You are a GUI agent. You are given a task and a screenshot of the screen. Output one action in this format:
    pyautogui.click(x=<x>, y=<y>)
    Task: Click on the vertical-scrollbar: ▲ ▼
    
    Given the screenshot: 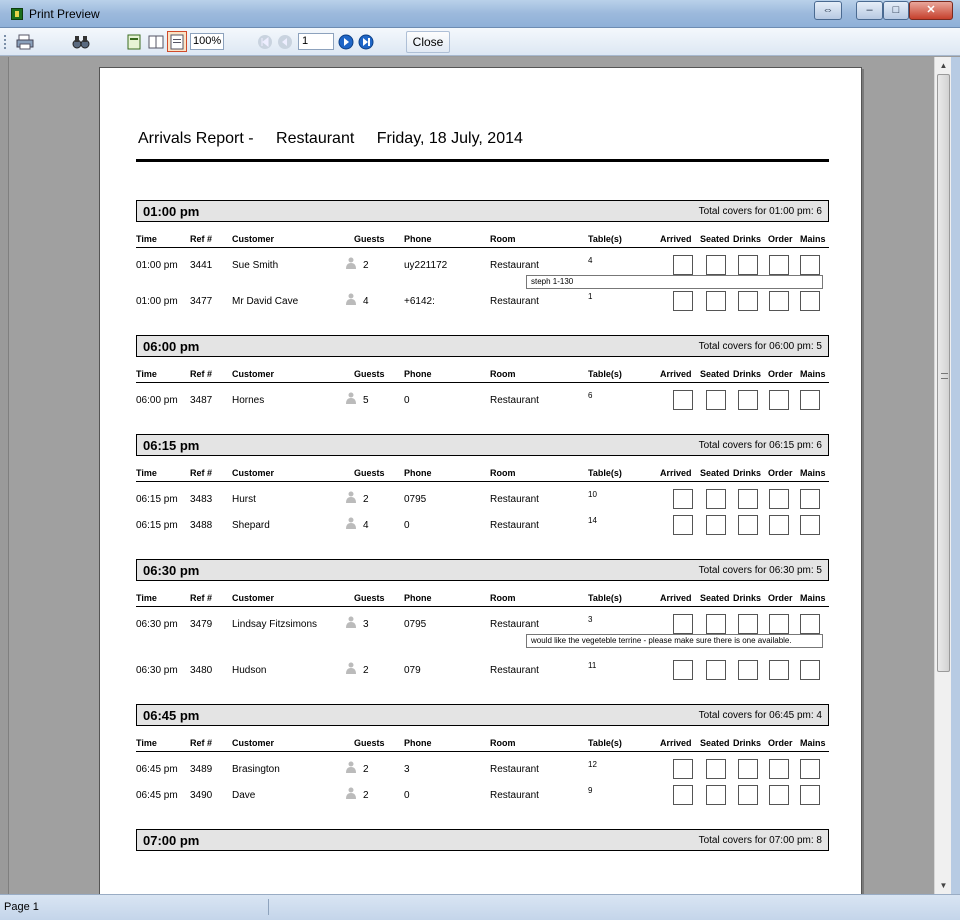 What is the action you would take?
    pyautogui.click(x=942, y=475)
    